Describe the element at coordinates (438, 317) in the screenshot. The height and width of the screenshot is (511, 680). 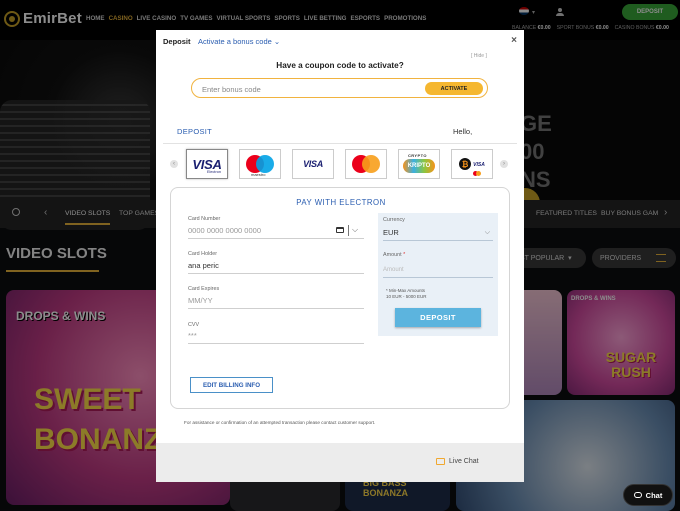
I see `deposit-submit-button: DEPOSIT` at that location.